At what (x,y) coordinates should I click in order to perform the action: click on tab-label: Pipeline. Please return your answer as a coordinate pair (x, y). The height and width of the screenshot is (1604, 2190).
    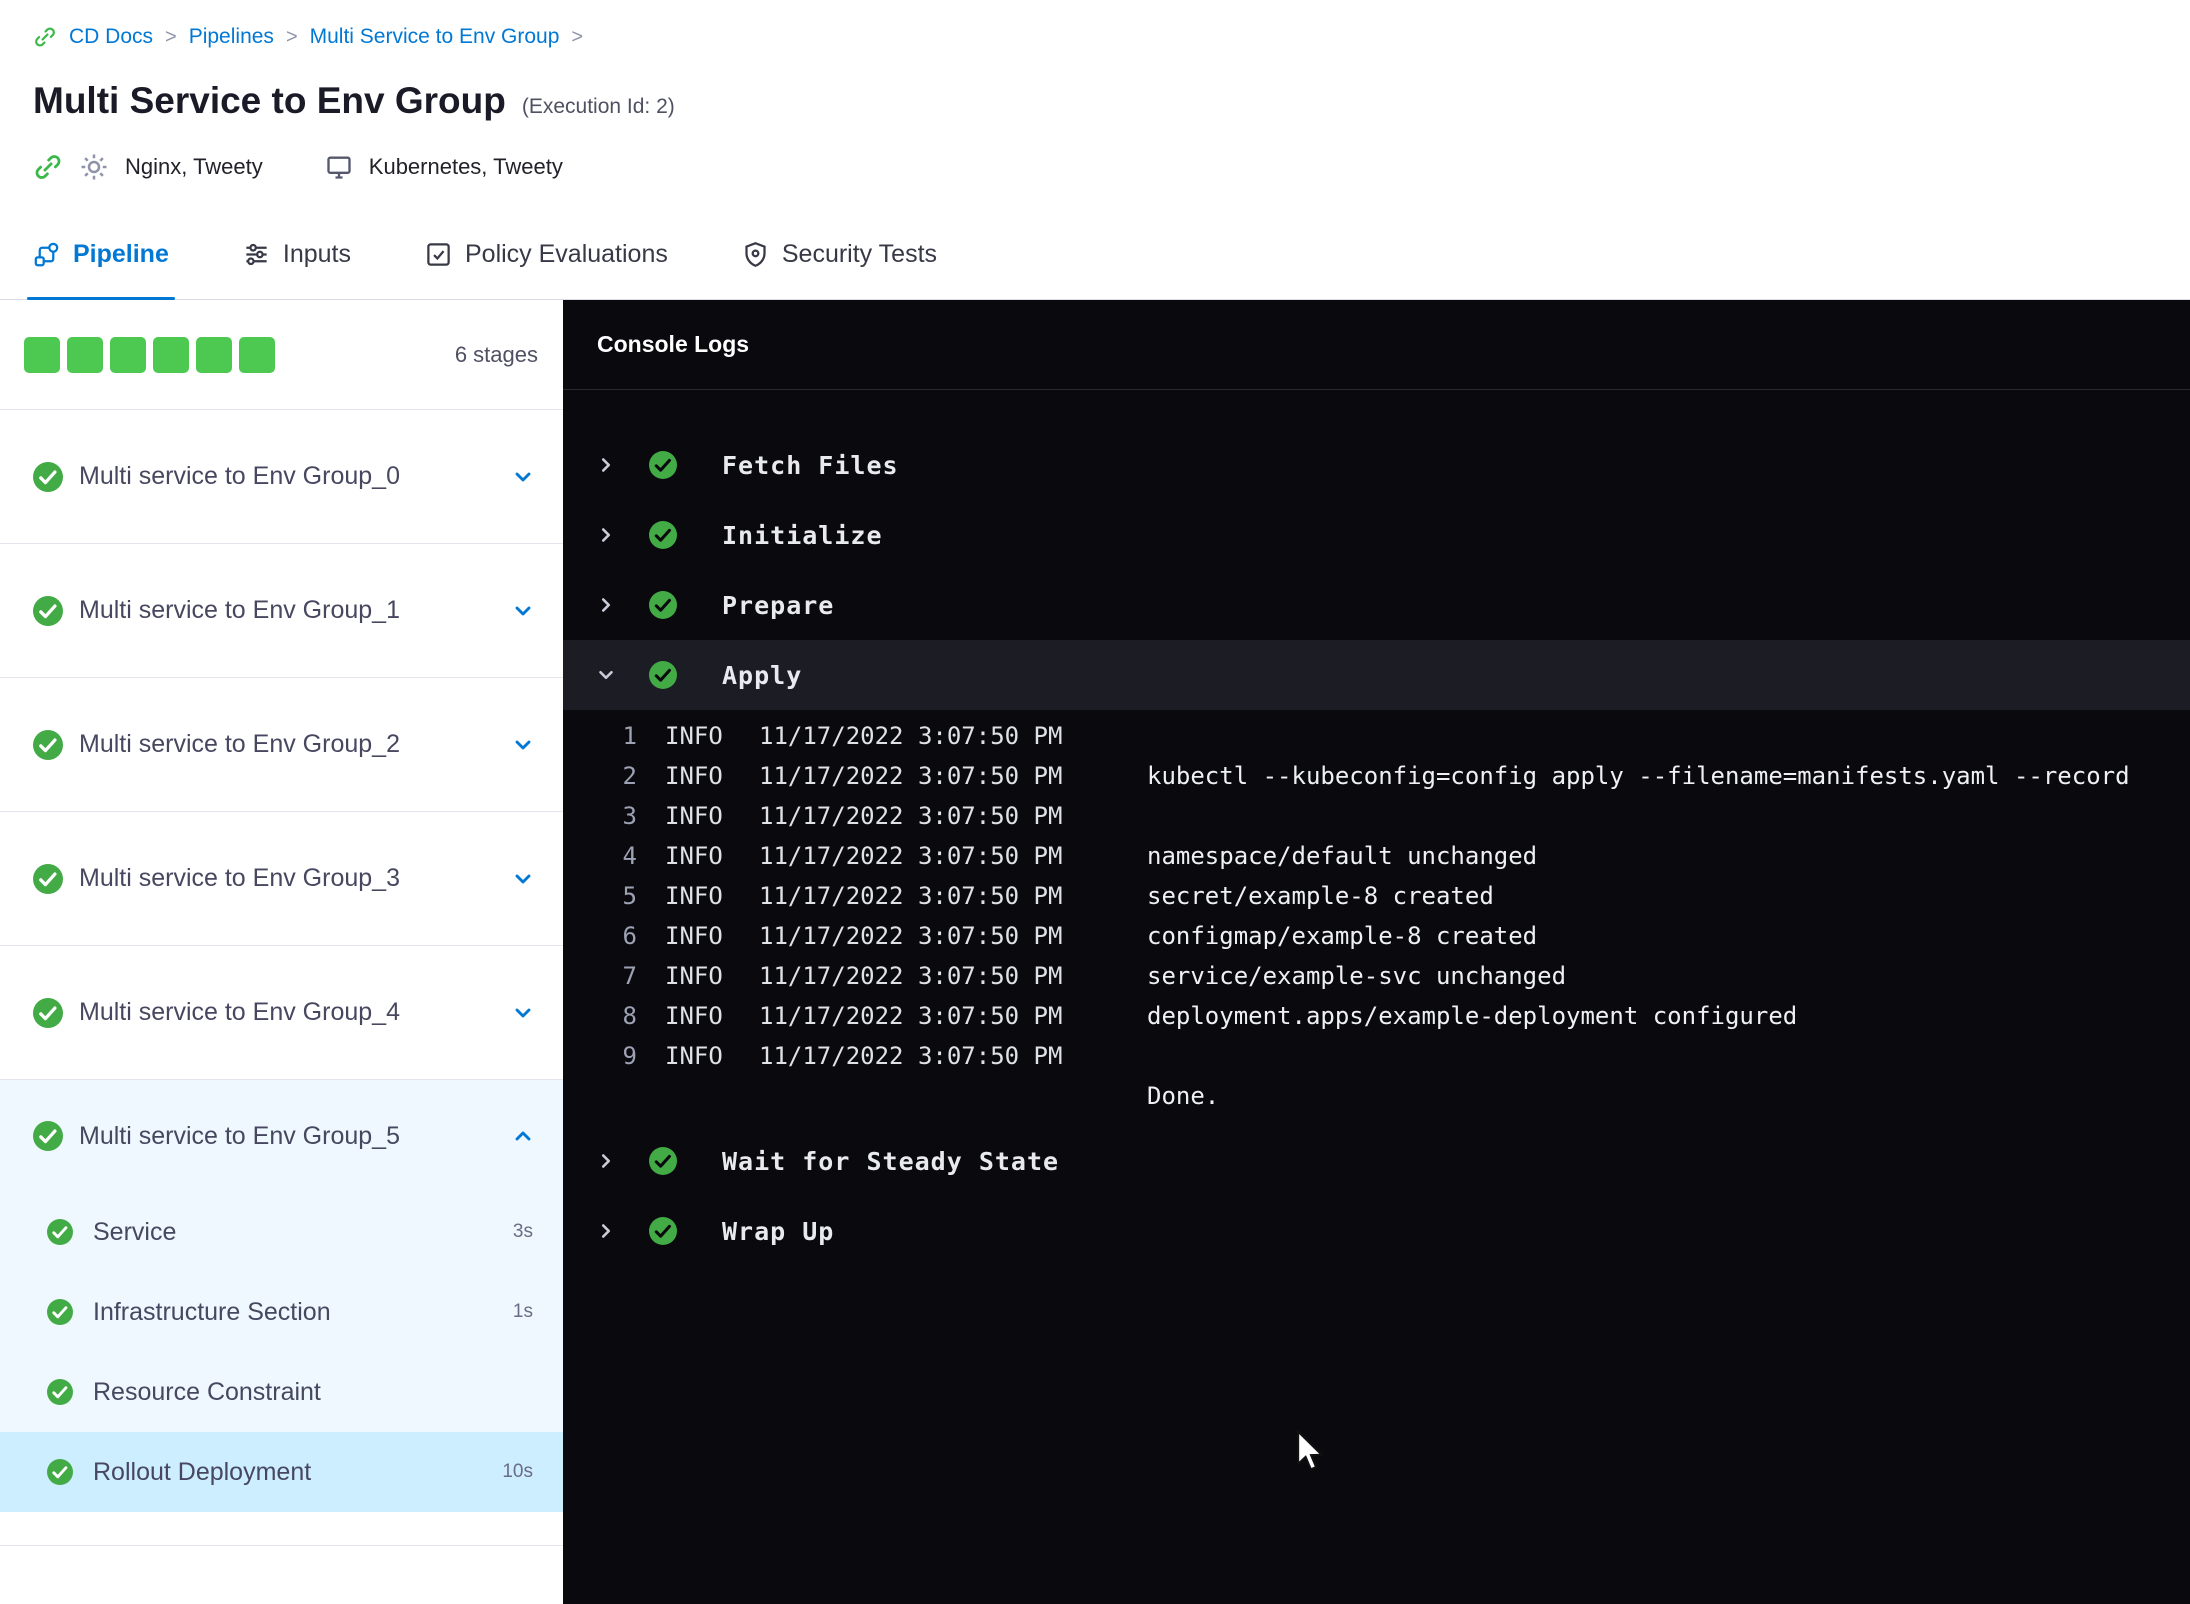
    Looking at the image, I should click on (121, 254).